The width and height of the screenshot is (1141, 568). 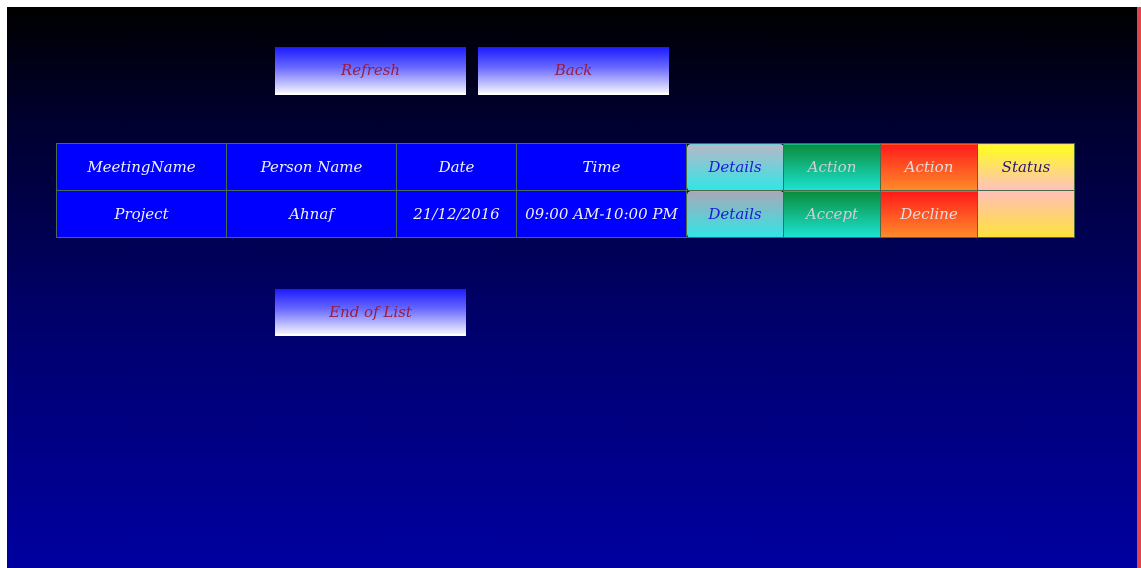 I want to click on cell-time: 09:00 AM-10:00 PM, so click(x=601, y=214).